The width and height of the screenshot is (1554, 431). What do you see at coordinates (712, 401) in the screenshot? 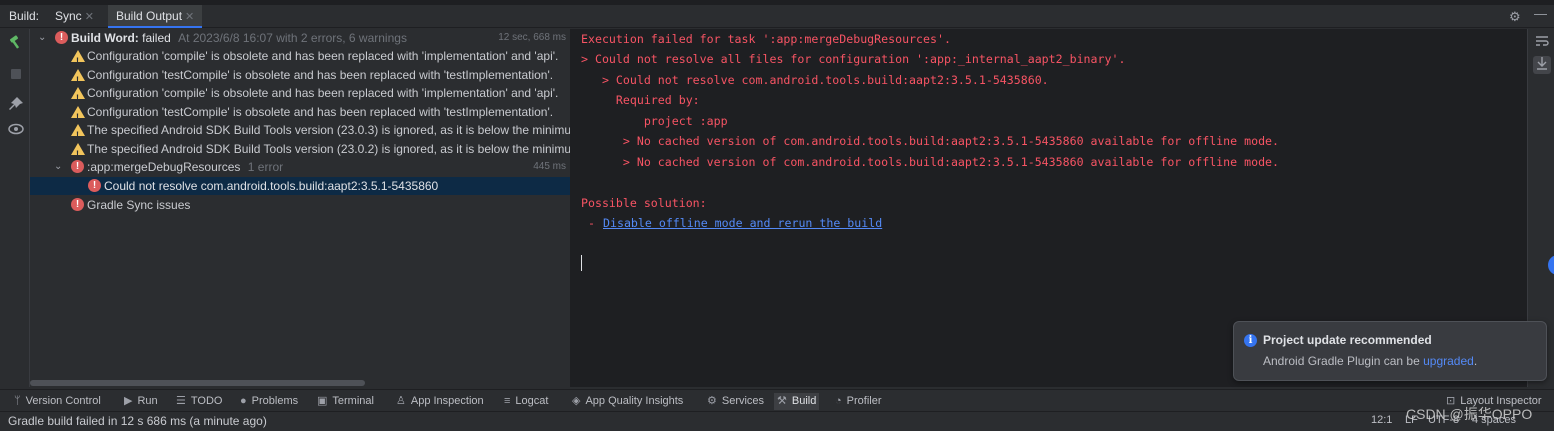
I see `services-icon: ⚙` at bounding box center [712, 401].